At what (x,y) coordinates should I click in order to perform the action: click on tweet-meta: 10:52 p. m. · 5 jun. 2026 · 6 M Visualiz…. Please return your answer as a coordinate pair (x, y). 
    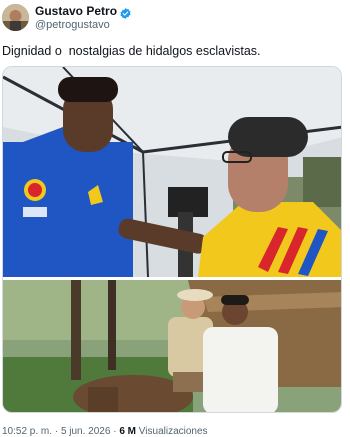
    Looking at the image, I should click on (105, 431).